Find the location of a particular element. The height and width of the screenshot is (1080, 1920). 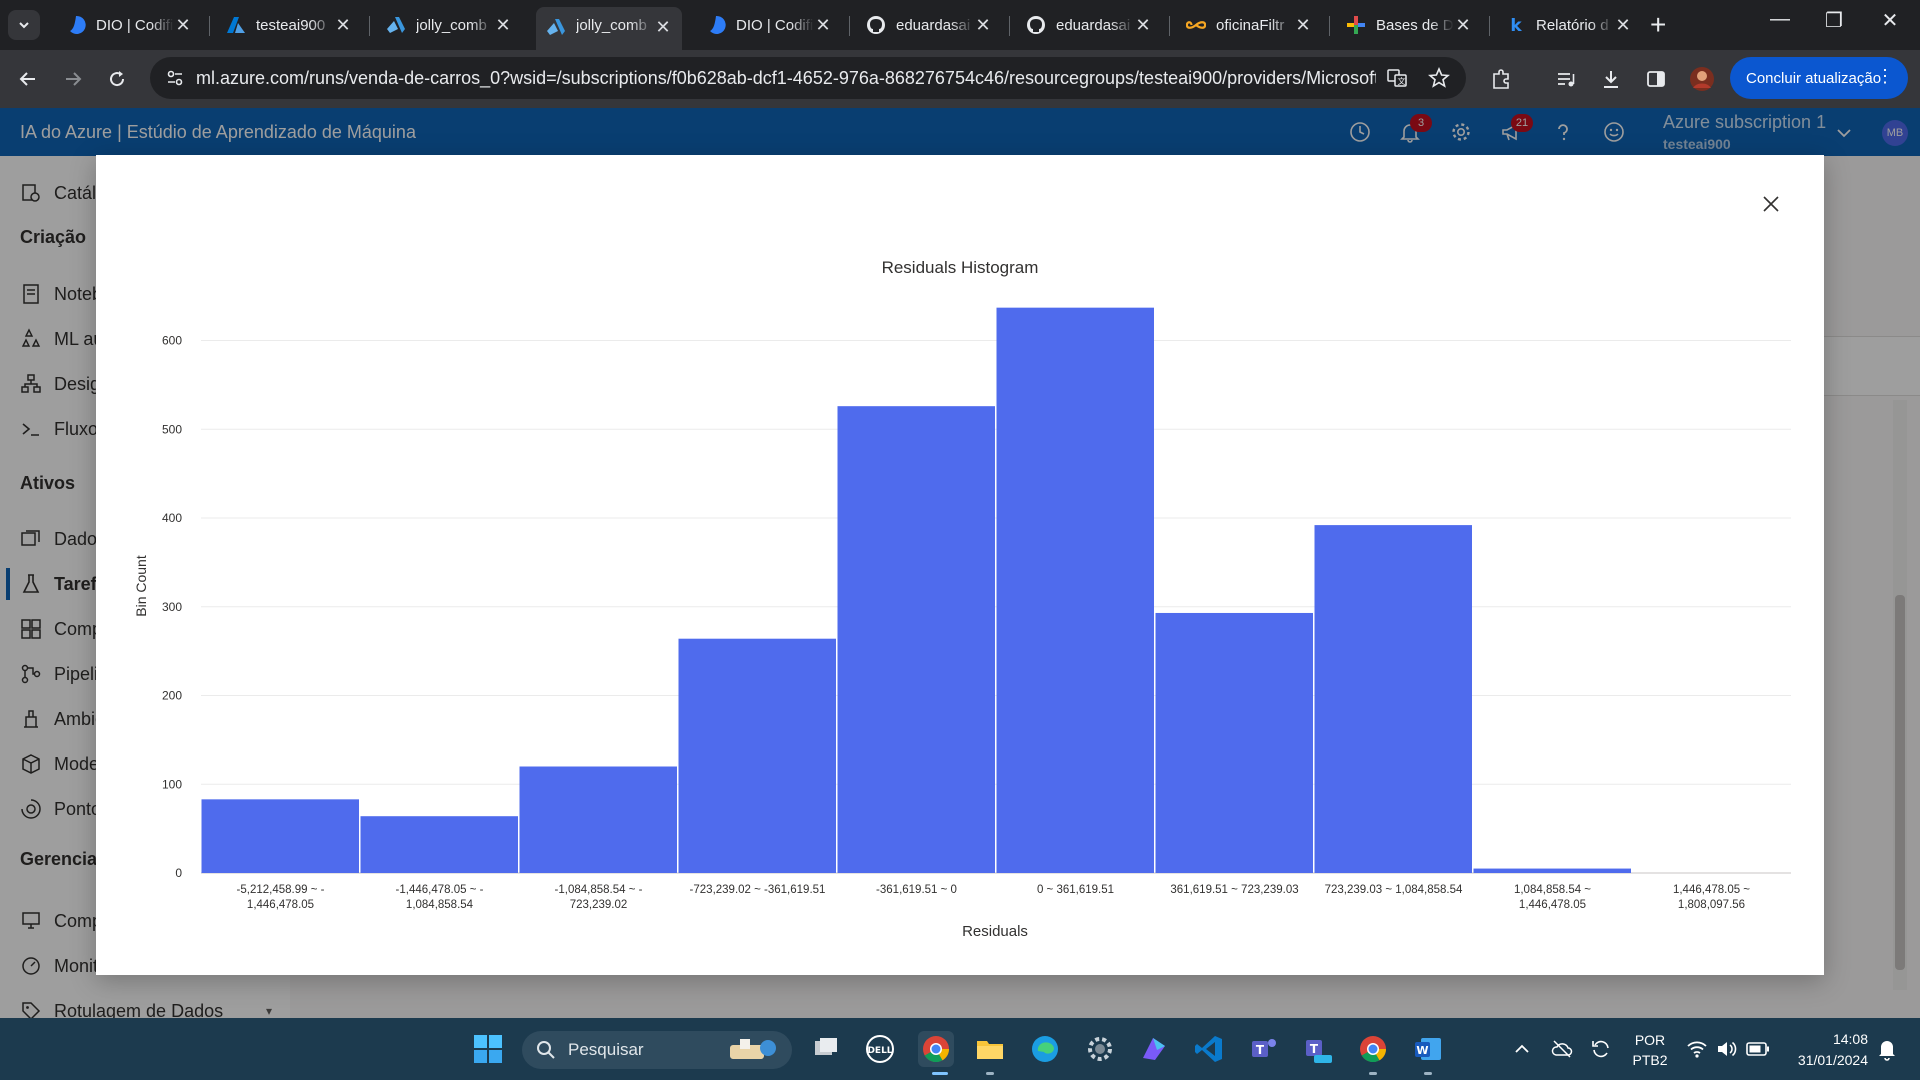

chart-title: Residuals Histogram is located at coordinates (960, 267).